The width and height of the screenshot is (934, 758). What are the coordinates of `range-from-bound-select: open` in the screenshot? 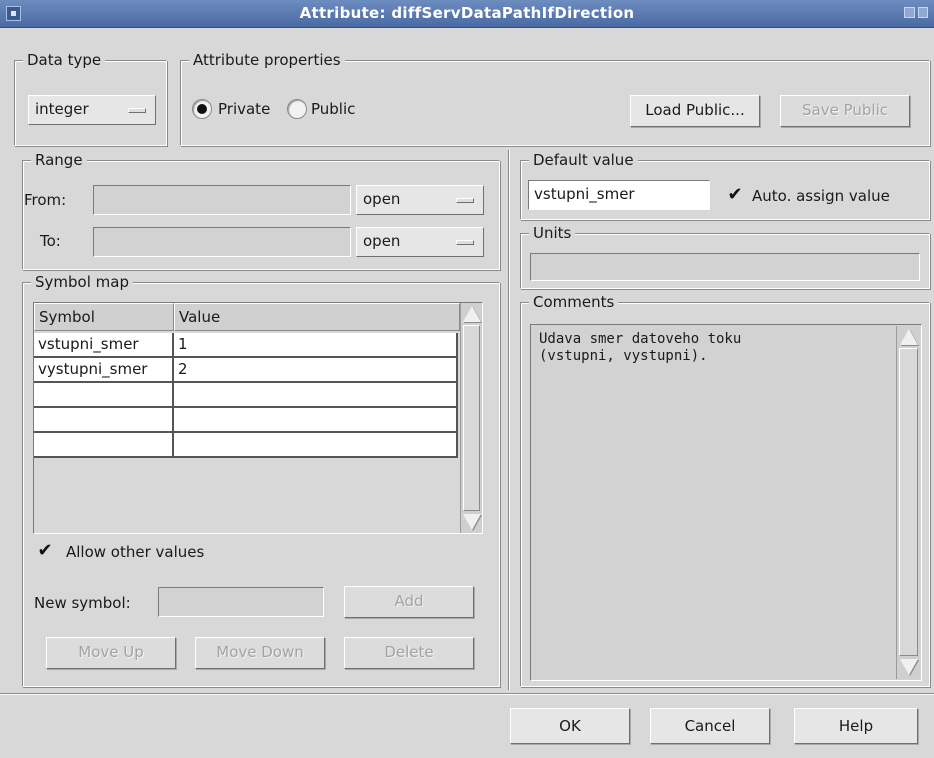 It's located at (420, 200).